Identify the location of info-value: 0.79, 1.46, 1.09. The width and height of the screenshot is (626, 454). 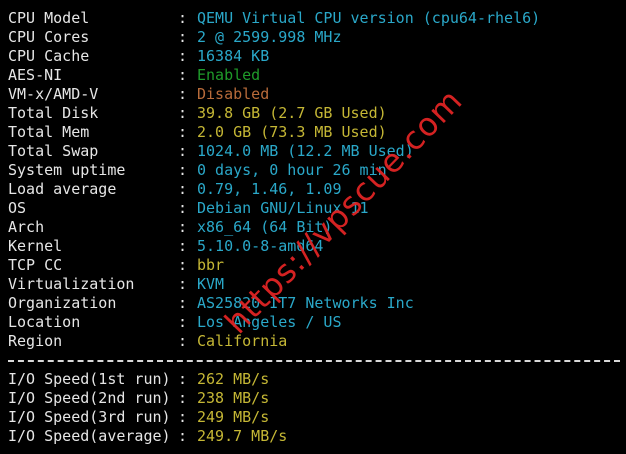
(269, 189).